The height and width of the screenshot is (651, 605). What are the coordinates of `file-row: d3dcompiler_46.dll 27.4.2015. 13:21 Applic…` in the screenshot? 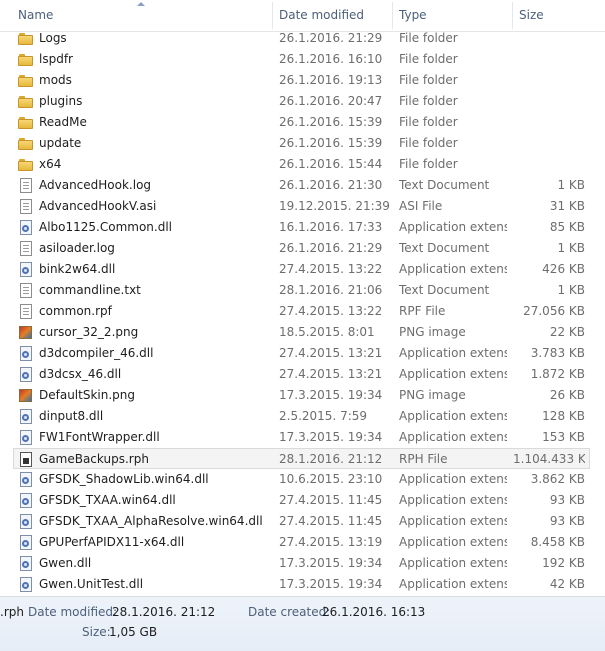 It's located at (302, 353).